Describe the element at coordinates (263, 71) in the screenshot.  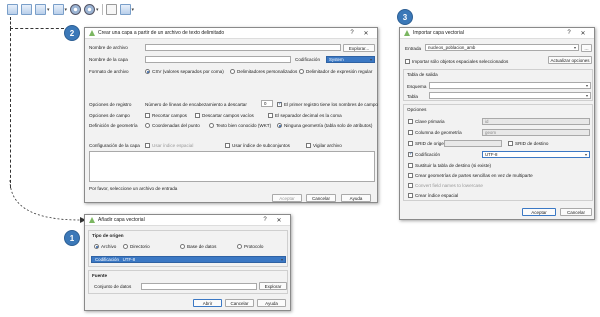
I see `format-custom-option: Delimitadores personalizados` at that location.